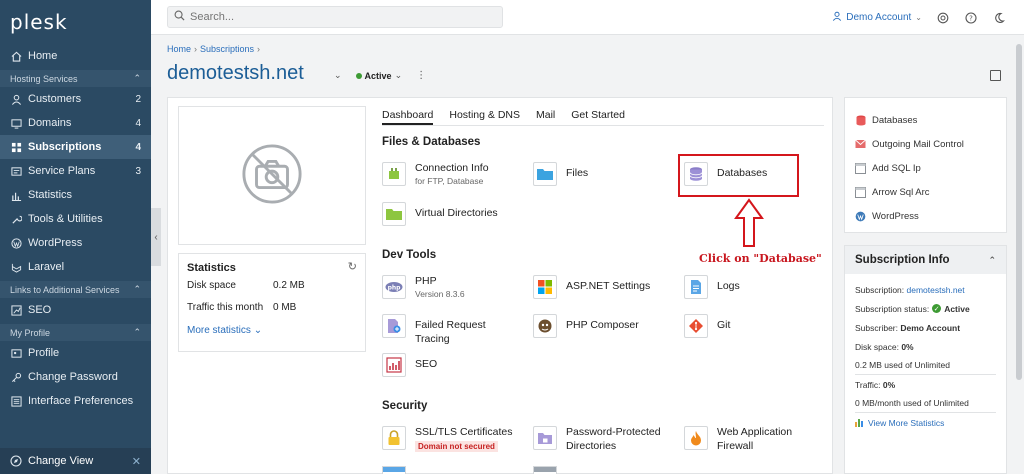  I want to click on mail-icon, so click(860, 144).